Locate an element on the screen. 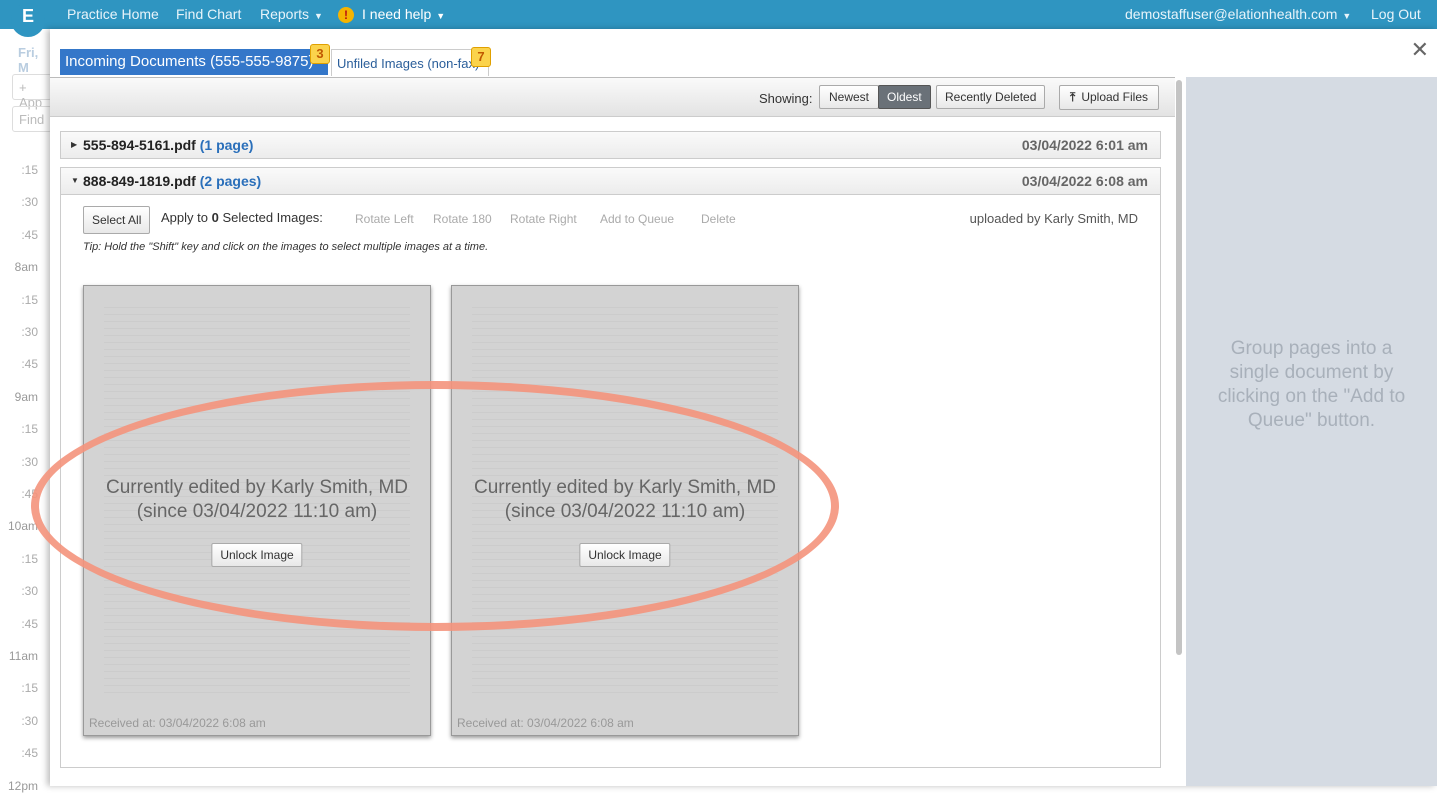 This screenshot has width=1437, height=793. upload-files-button: ⤒ Upload Files is located at coordinates (1109, 97).